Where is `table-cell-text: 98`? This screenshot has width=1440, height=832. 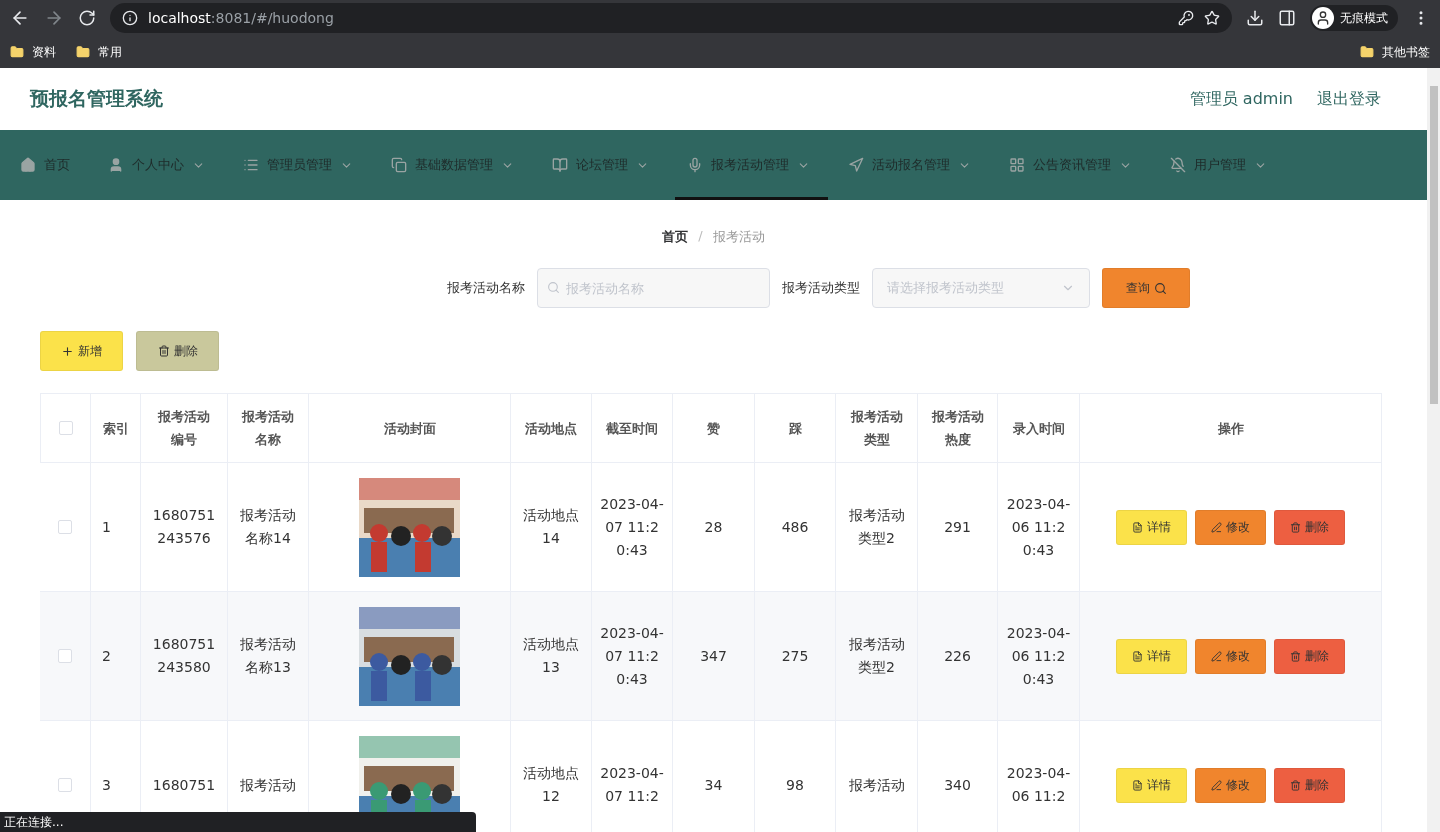 table-cell-text: 98 is located at coordinates (795, 785).